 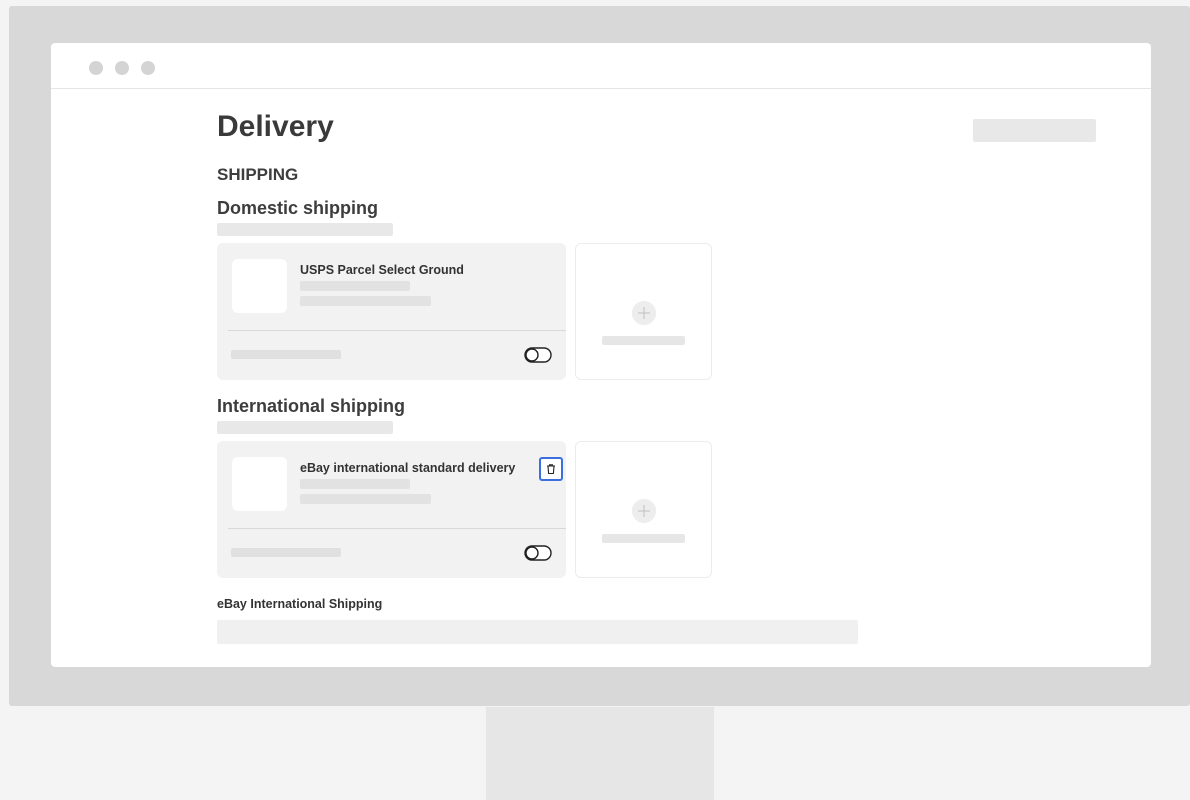 I want to click on section-heading: SHIPPING, so click(x=258, y=174).